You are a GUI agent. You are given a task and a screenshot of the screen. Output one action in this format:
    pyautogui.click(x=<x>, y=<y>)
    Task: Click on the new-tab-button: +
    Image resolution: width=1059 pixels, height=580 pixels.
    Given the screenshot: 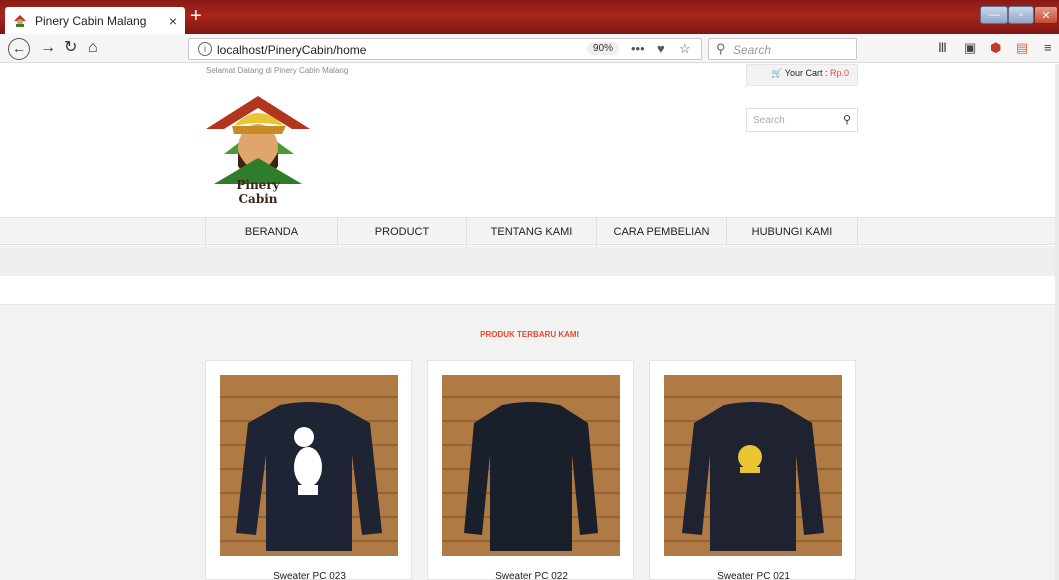 What is the action you would take?
    pyautogui.click(x=196, y=16)
    